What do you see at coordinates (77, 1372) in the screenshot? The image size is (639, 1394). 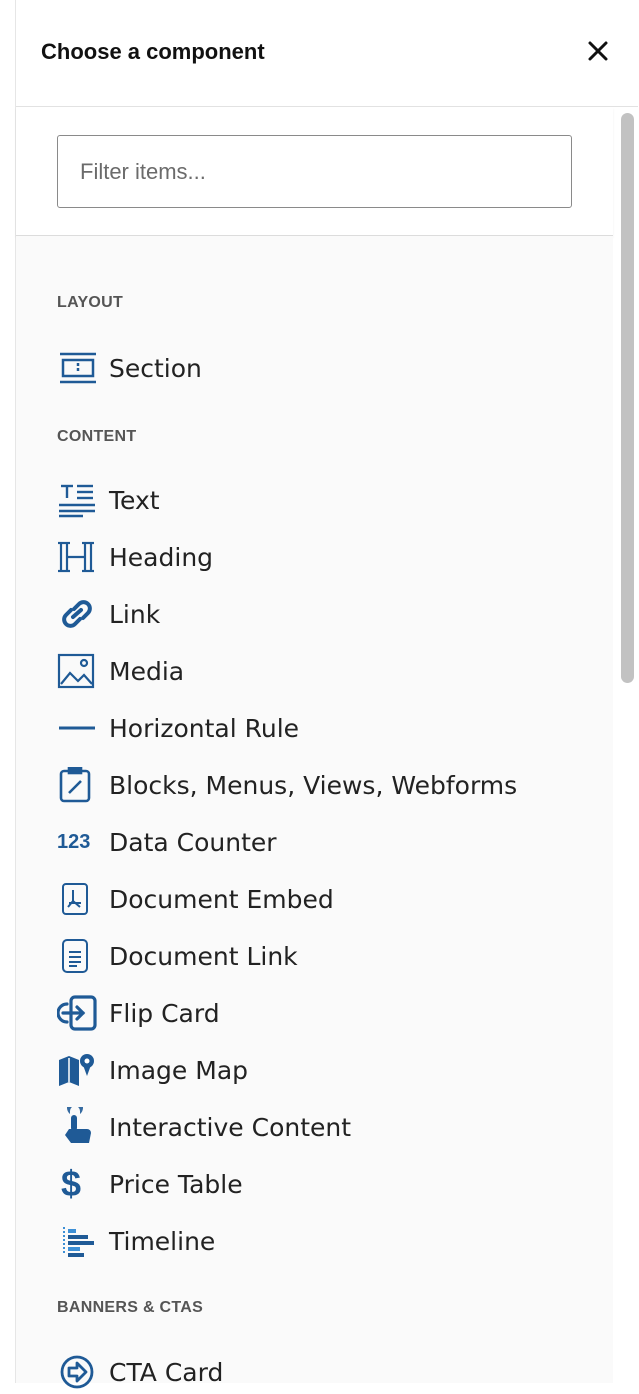 I see `cta-card-icon` at bounding box center [77, 1372].